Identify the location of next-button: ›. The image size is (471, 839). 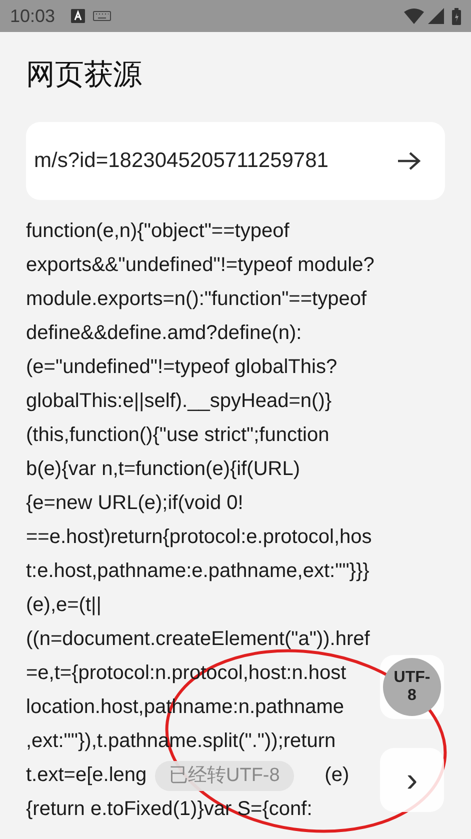
(412, 780).